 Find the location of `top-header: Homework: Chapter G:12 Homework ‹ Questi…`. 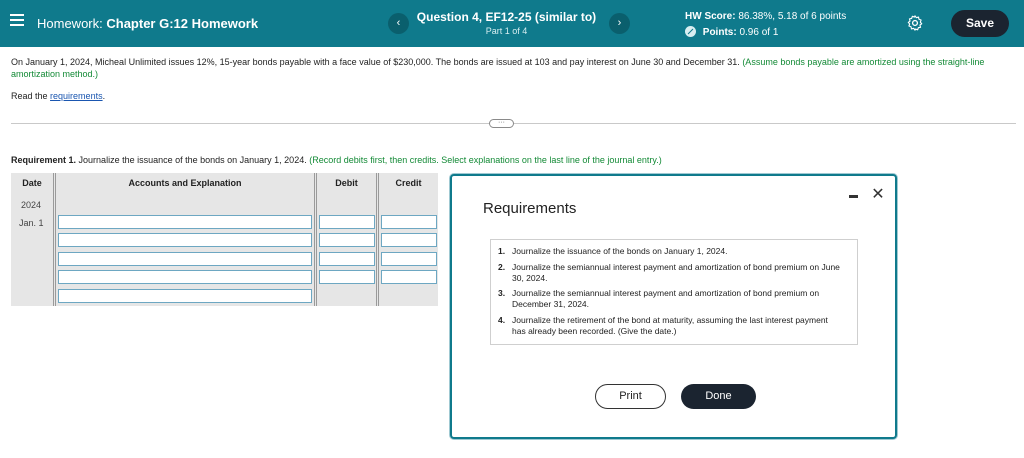

top-header: Homework: Chapter G:12 Homework ‹ Questi… is located at coordinates (512, 23).